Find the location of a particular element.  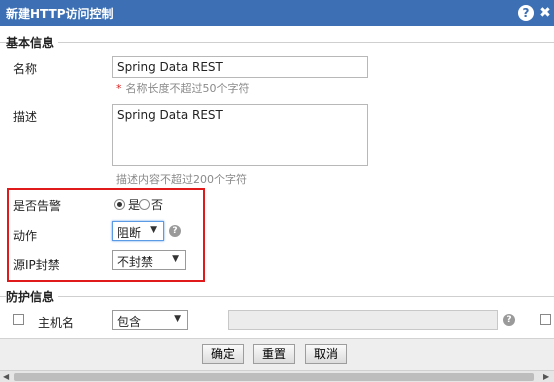

alarm-label: 是否告警 is located at coordinates (37, 206).